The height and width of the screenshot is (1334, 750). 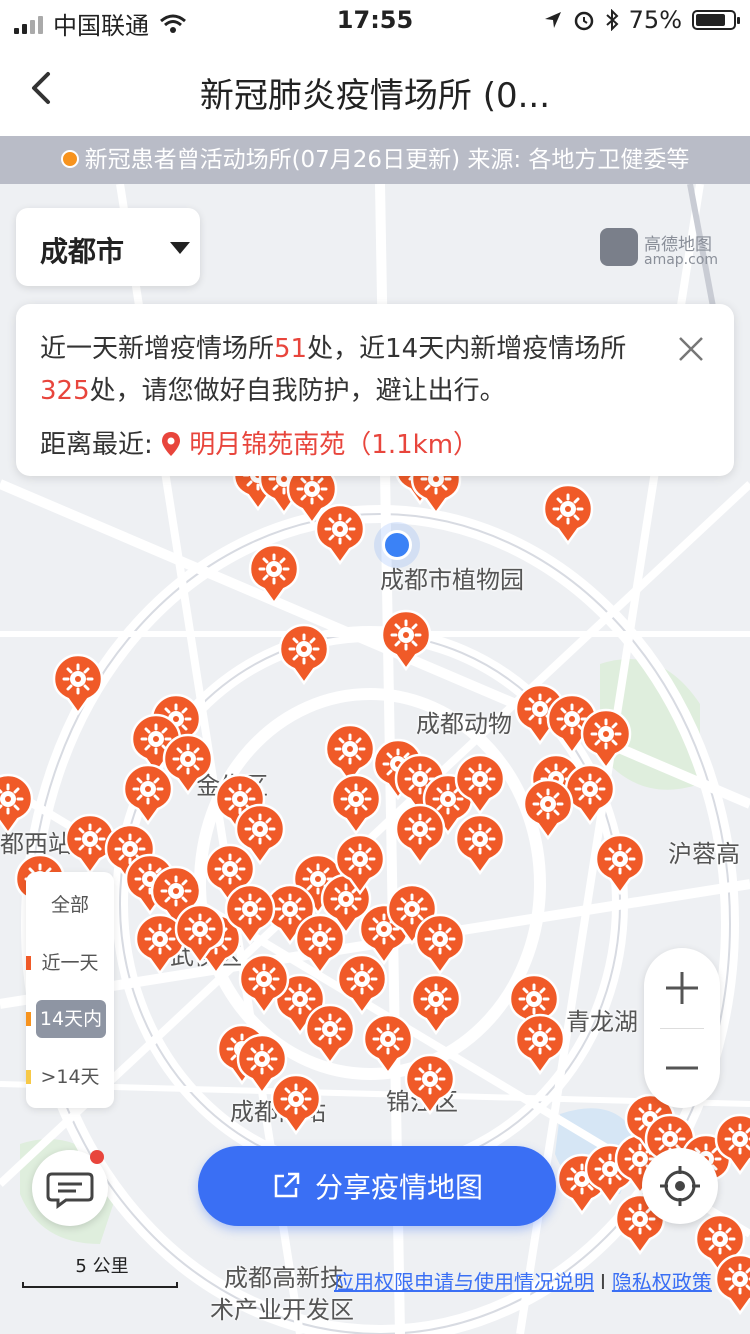 I want to click on bluetooth-icon, so click(x=612, y=20).